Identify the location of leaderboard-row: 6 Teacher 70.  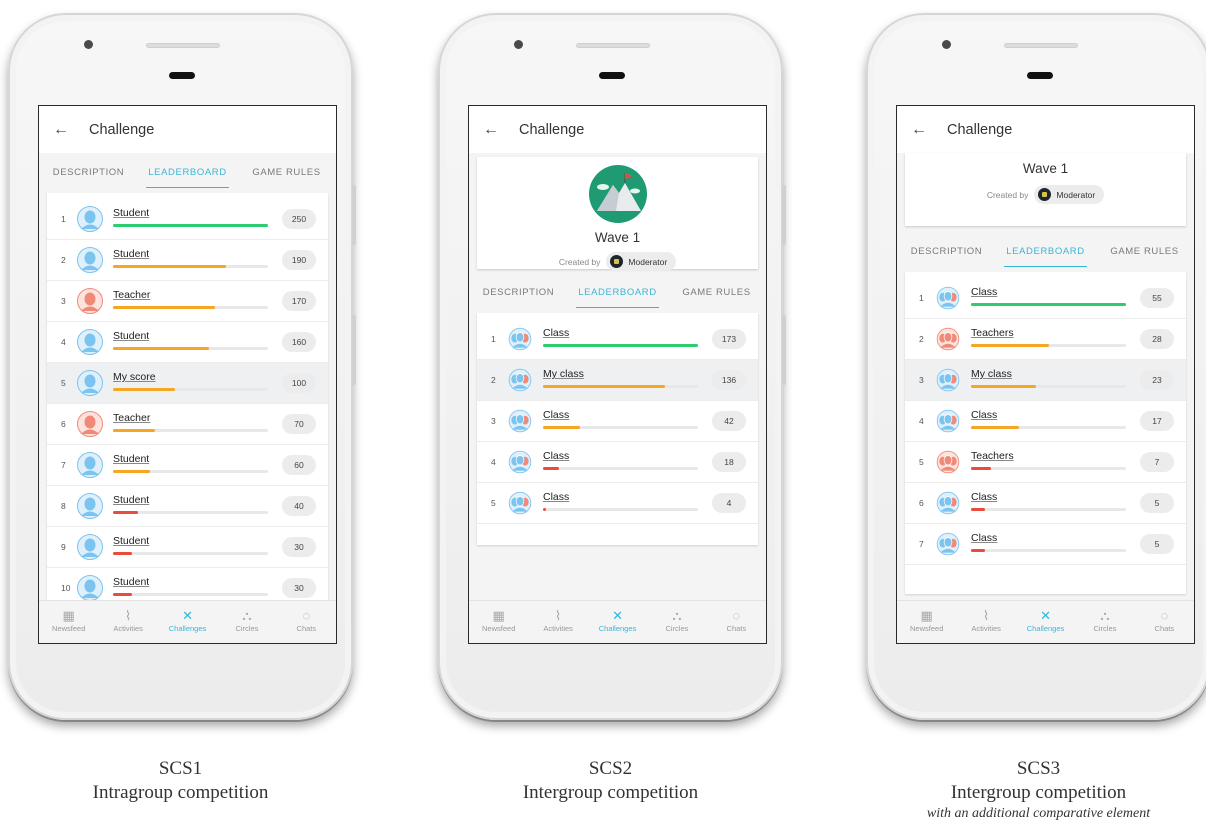
(187, 424).